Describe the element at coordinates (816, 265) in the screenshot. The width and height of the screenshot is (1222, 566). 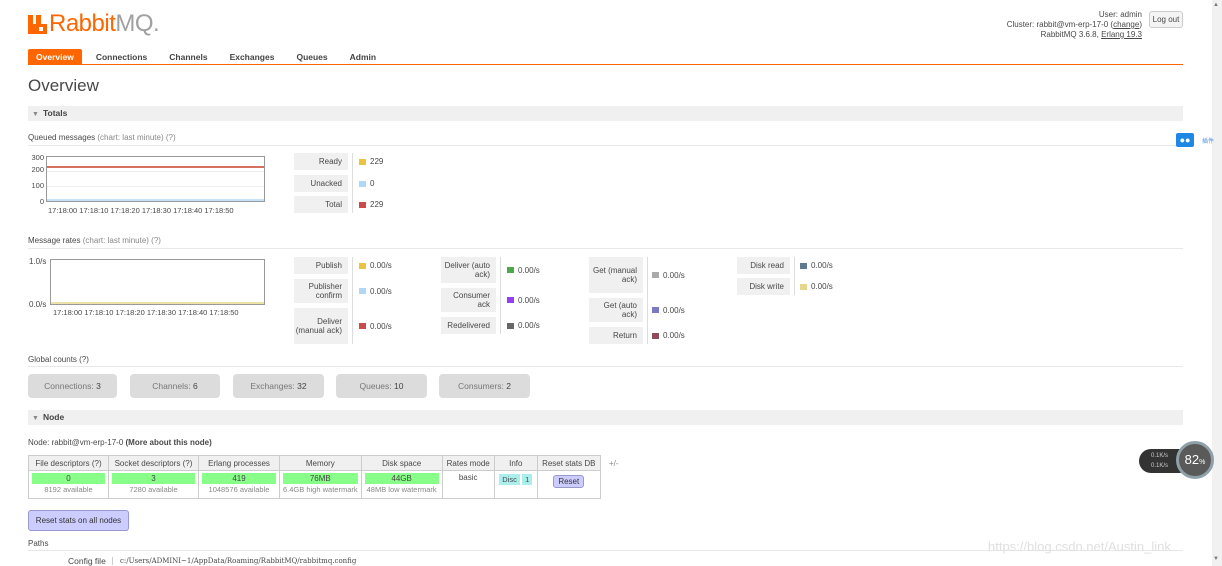
I see `rate-disk-read-value: 0.00/s` at that location.